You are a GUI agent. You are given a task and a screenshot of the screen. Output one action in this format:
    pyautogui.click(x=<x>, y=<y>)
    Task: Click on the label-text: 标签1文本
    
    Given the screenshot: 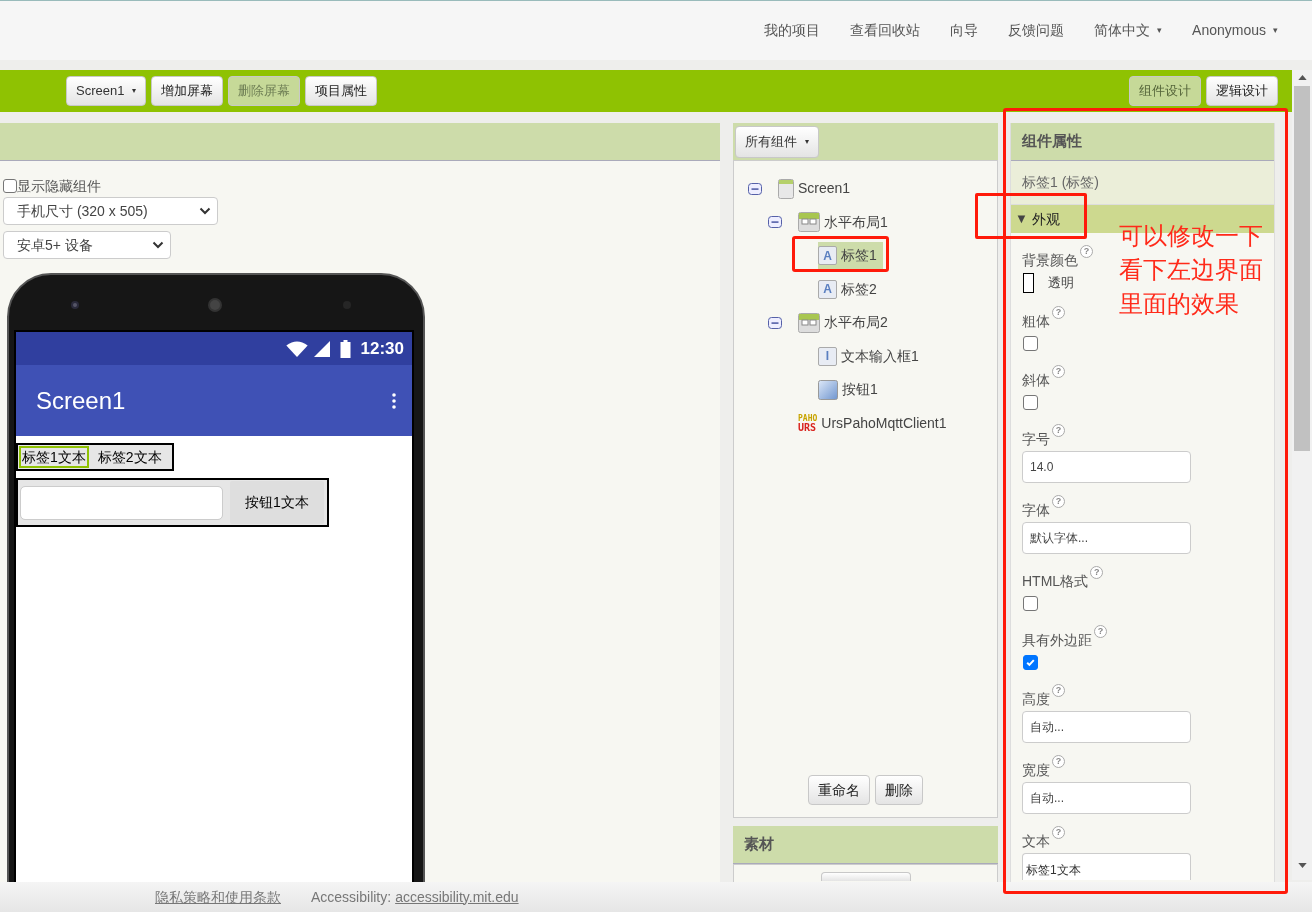 What is the action you would take?
    pyautogui.click(x=54, y=457)
    